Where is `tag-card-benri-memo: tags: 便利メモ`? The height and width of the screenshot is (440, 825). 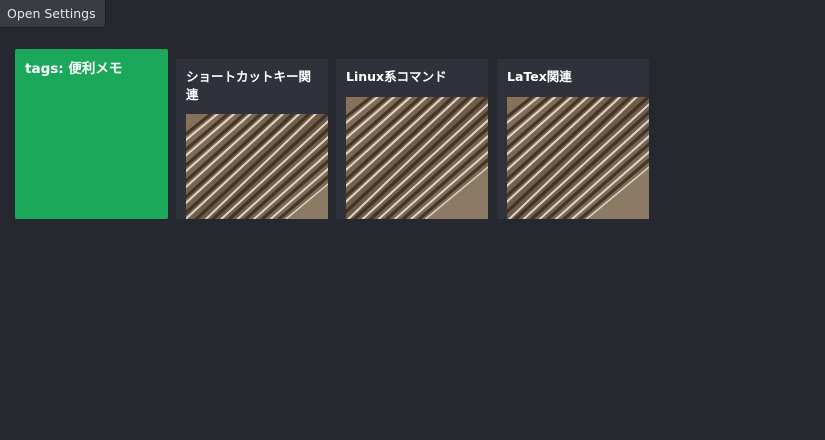 tag-card-benri-memo: tags: 便利メモ is located at coordinates (91, 134).